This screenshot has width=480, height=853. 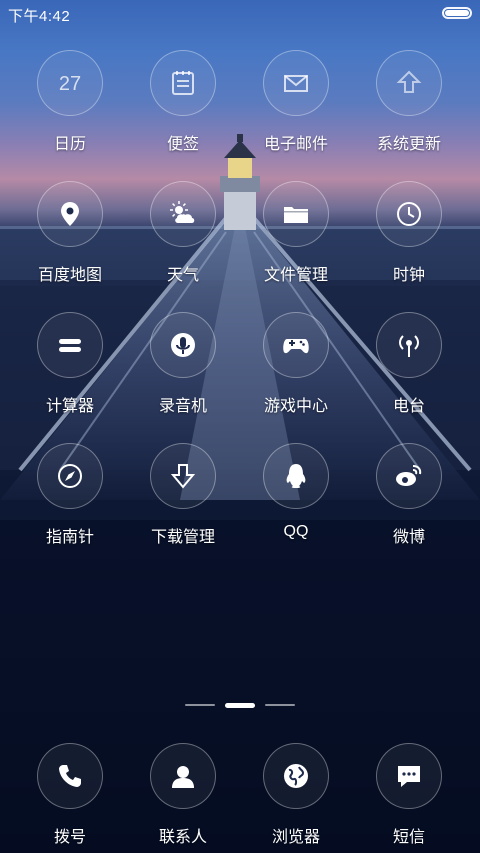 I want to click on weather-icon, so click(x=183, y=214).